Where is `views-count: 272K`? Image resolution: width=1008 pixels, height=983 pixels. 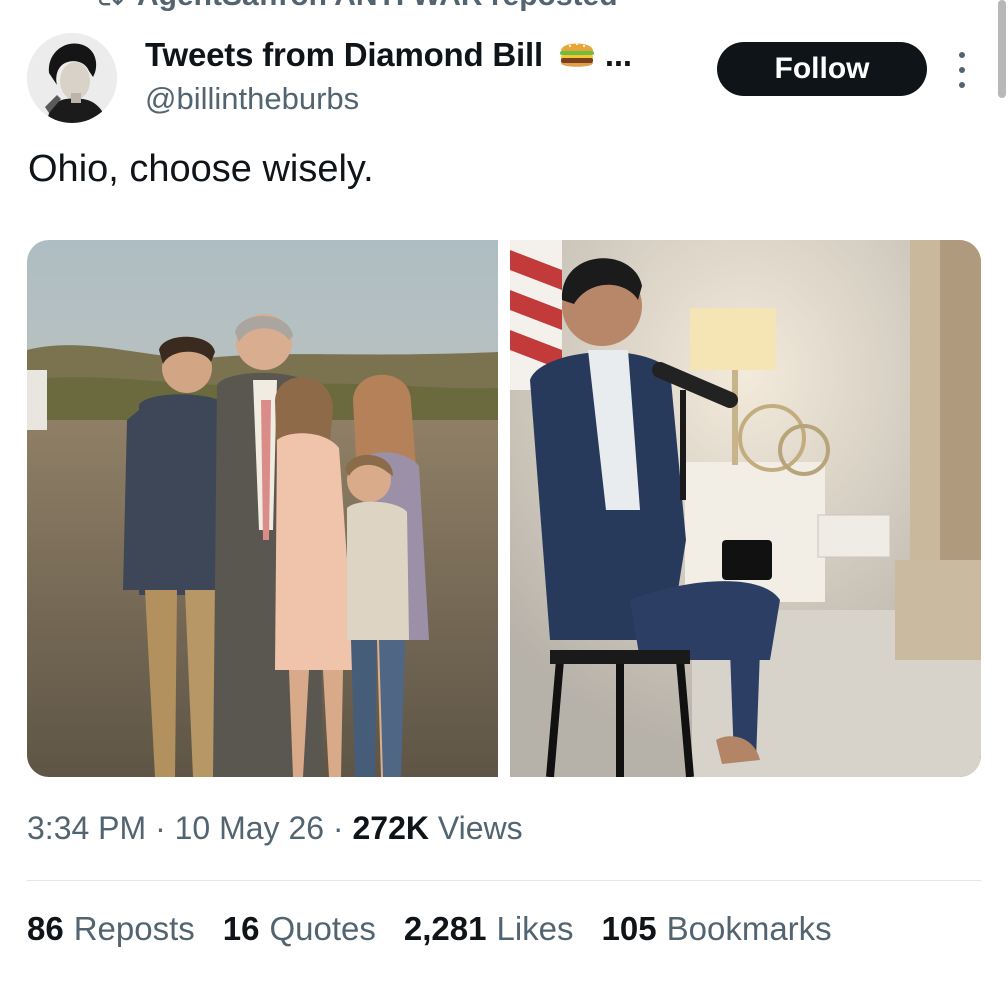
views-count: 272K is located at coordinates (390, 828).